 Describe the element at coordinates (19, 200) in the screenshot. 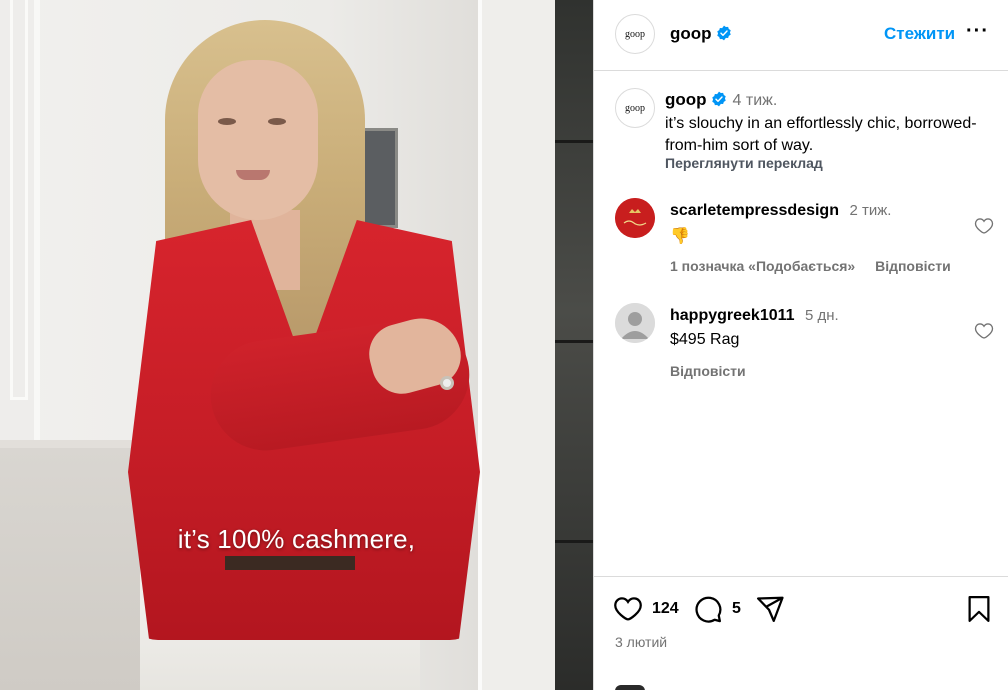

I see `wall-molding` at that location.